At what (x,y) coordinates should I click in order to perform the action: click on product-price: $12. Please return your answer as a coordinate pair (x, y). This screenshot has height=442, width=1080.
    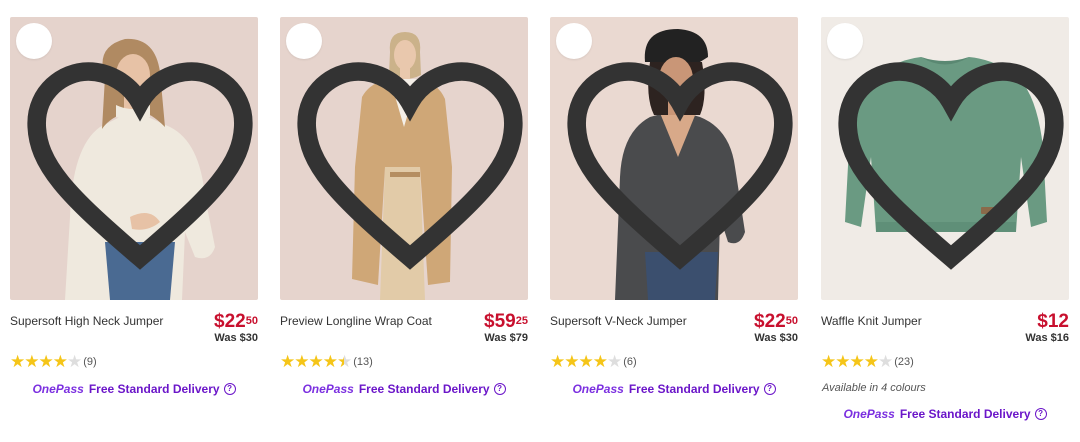
    Looking at the image, I should click on (1053, 321).